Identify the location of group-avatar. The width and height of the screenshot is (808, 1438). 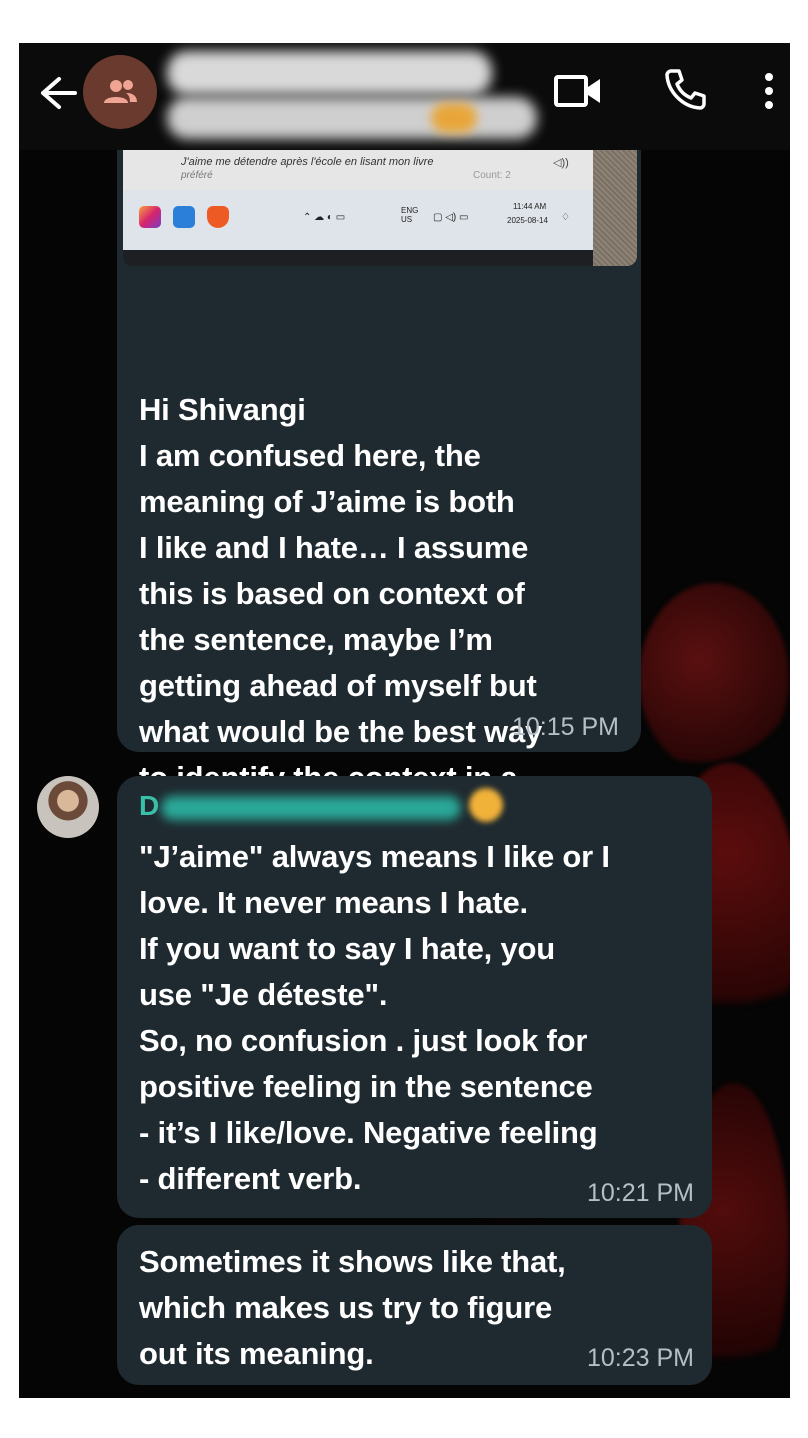
(120, 92).